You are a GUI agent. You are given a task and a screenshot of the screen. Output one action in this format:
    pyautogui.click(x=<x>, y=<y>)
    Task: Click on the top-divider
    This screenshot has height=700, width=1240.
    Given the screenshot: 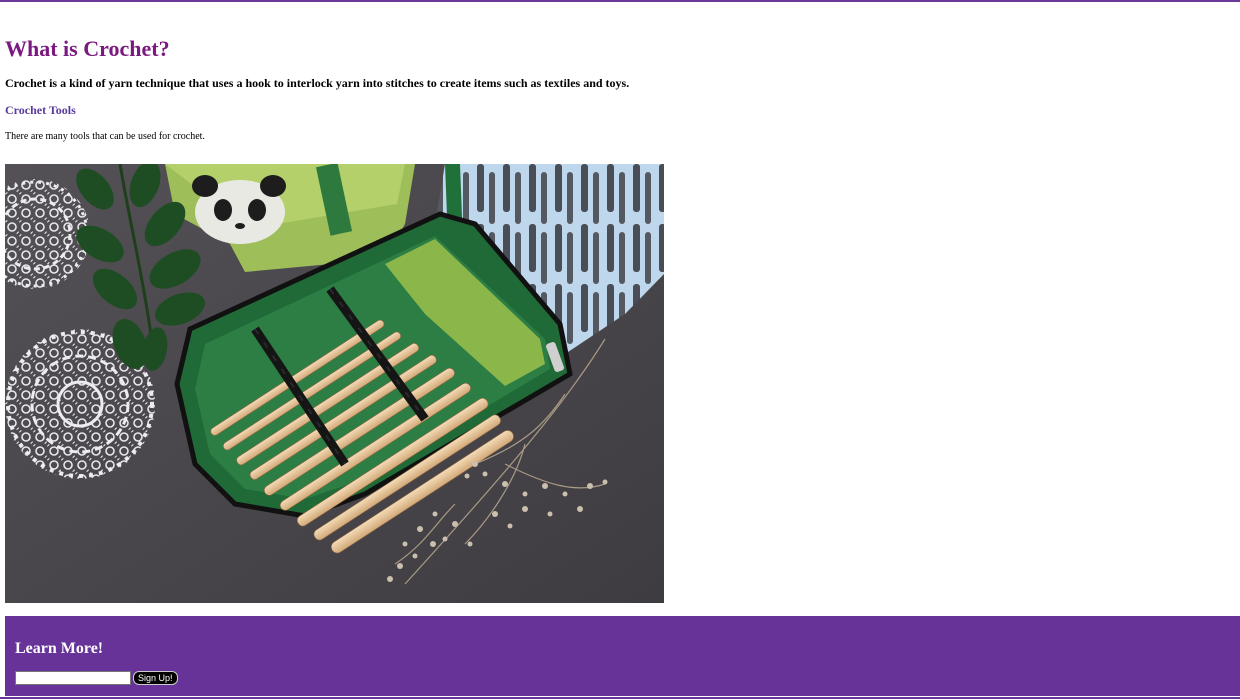 What is the action you would take?
    pyautogui.click(x=620, y=1)
    